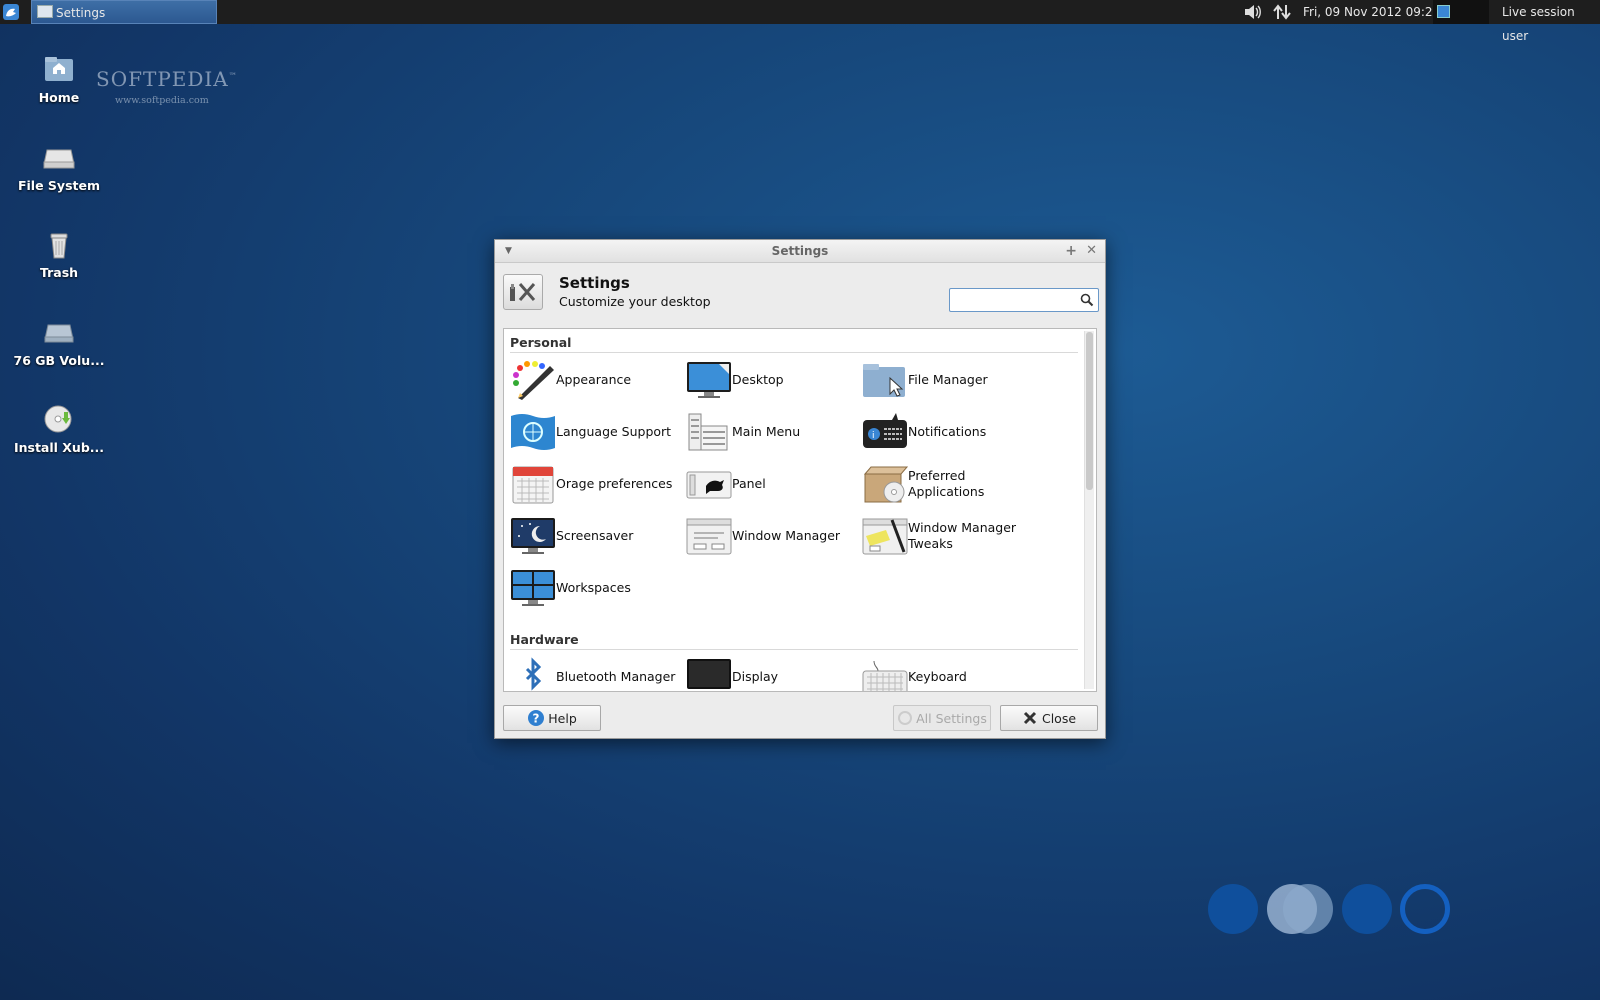 This screenshot has height=1000, width=1600. Describe the element at coordinates (562, 718) in the screenshot. I see `help-button-label: Help` at that location.